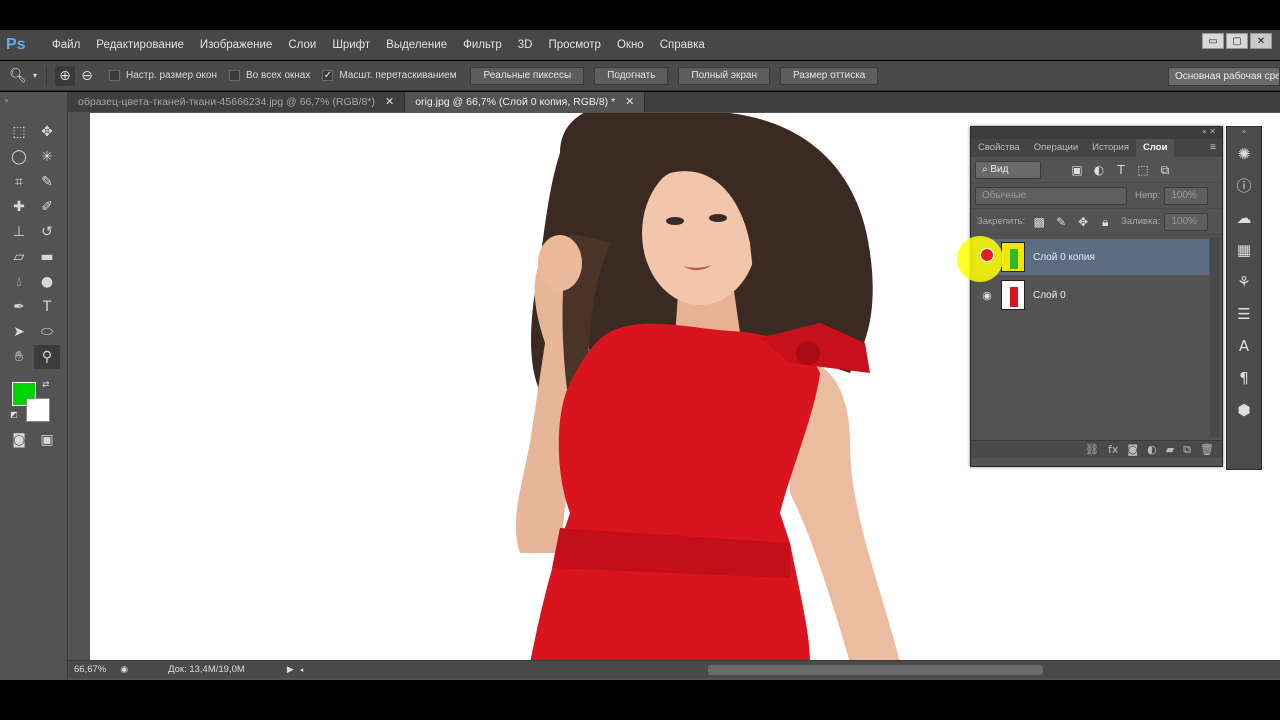 Image resolution: width=1280 pixels, height=720 pixels. What do you see at coordinates (1244, 250) in the screenshot?
I see `swatches-icon: ▦` at bounding box center [1244, 250].